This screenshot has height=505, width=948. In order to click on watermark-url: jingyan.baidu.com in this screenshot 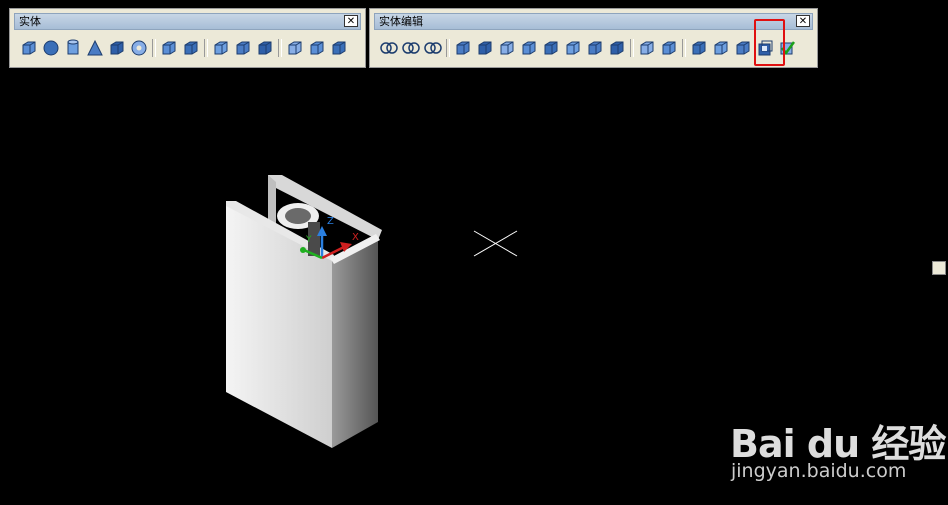, I will do `click(819, 471)`.